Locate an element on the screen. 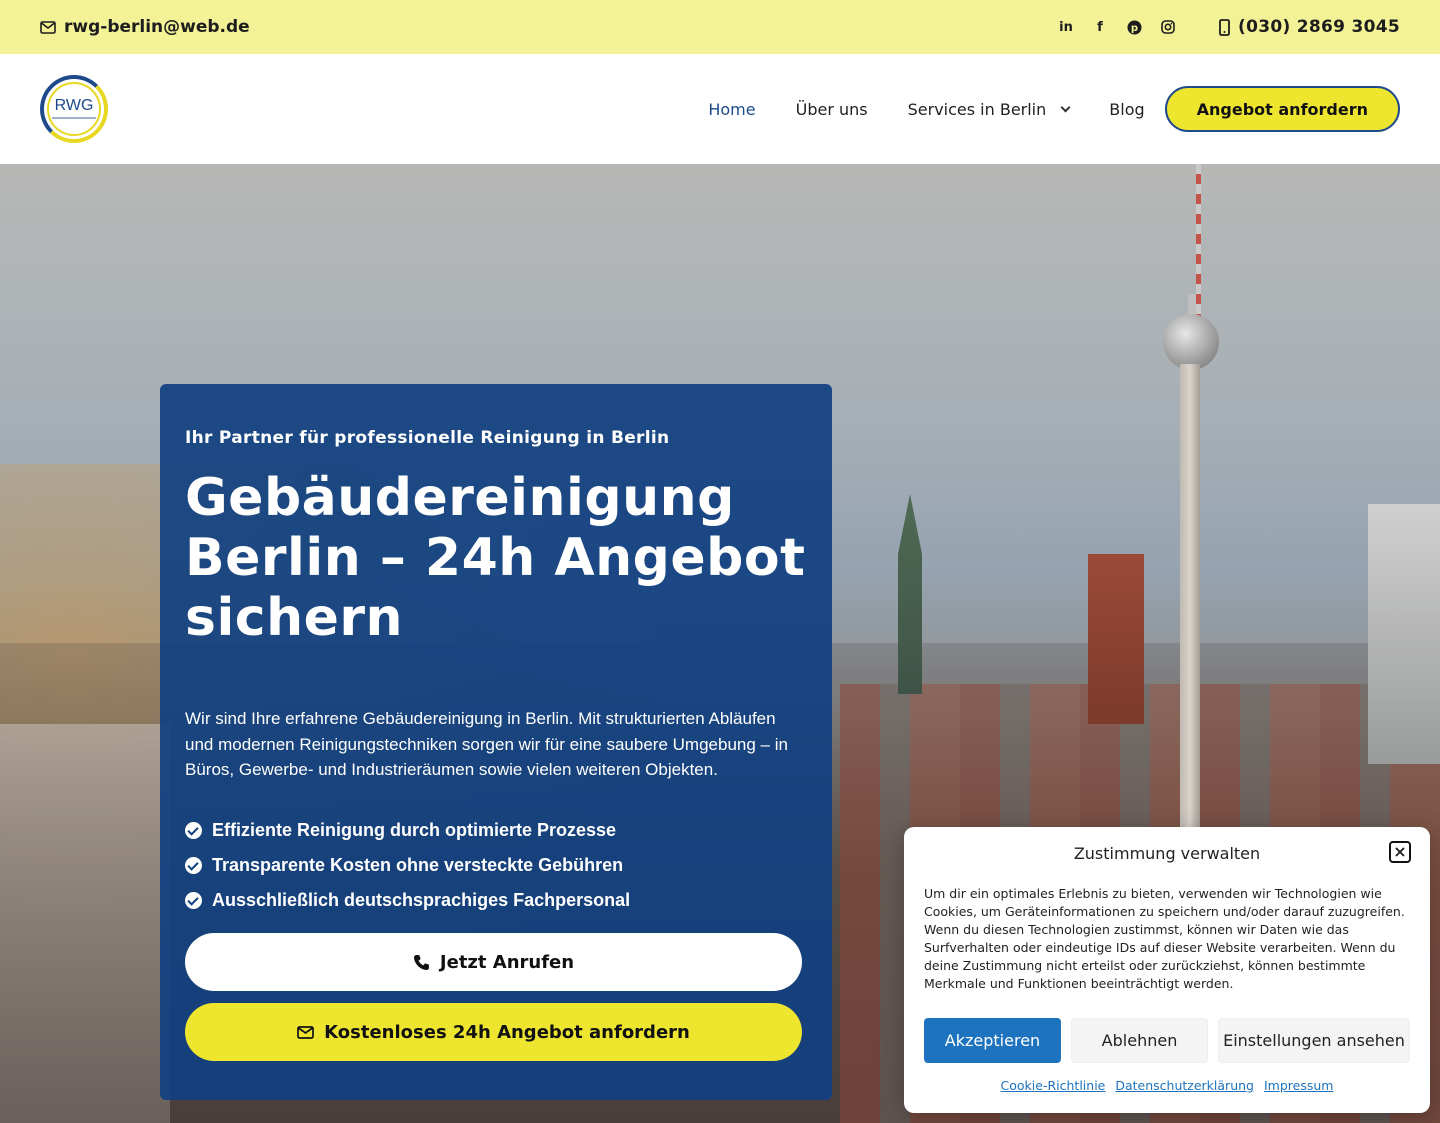 The image size is (1440, 1123). pinterest-icon: p is located at coordinates (1134, 27).